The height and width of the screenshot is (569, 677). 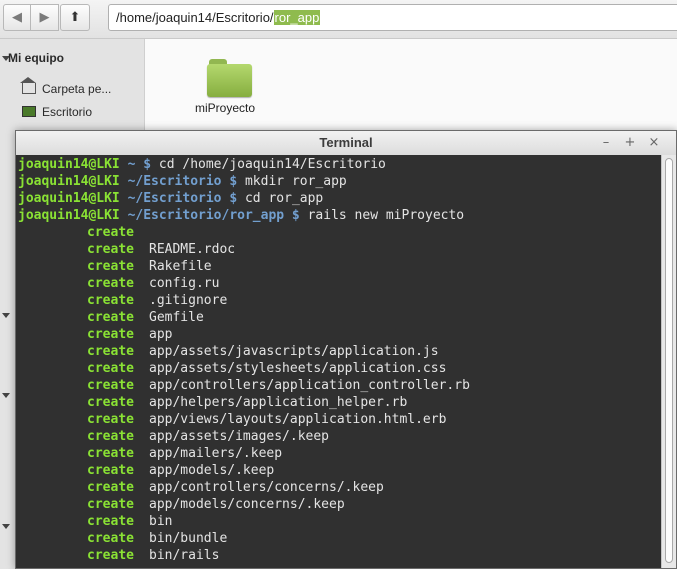 I want to click on terminal-output-line: create app/assets/images/.keep, so click(x=338, y=436).